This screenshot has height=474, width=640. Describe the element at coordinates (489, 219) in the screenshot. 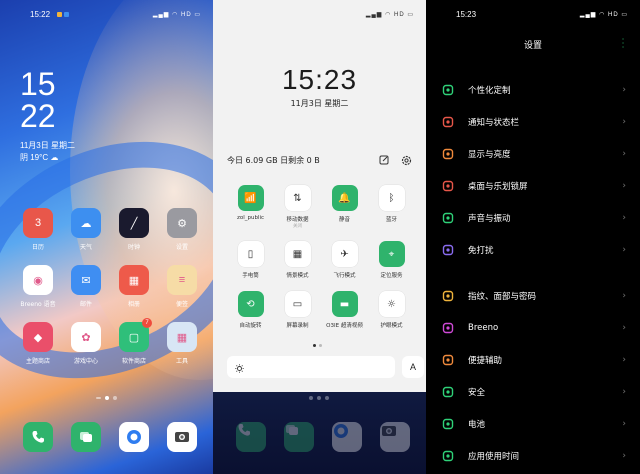

I see `settings-item-label: 声音与振动` at that location.